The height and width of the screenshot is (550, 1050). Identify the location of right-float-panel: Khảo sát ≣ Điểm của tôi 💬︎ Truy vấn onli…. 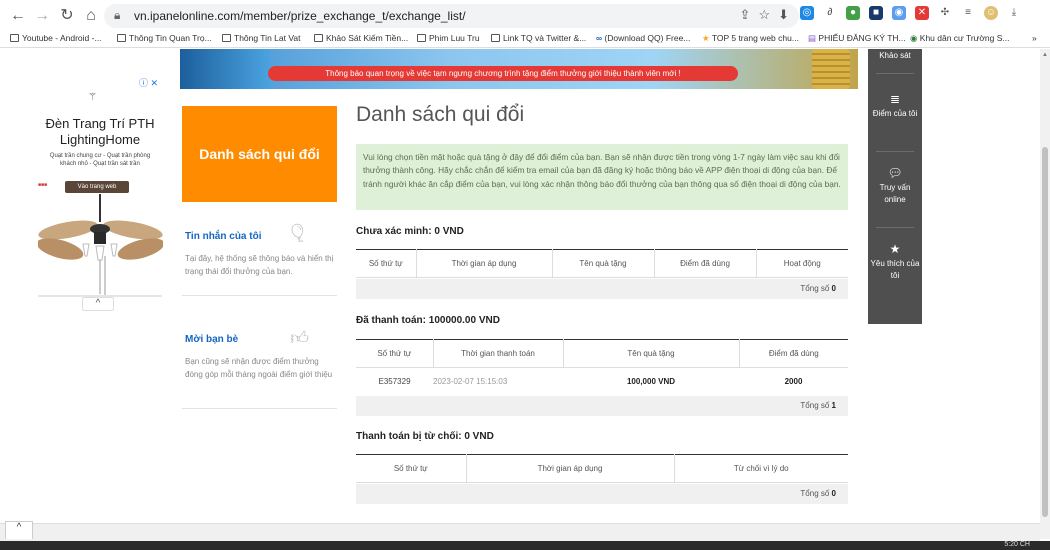
(895, 186).